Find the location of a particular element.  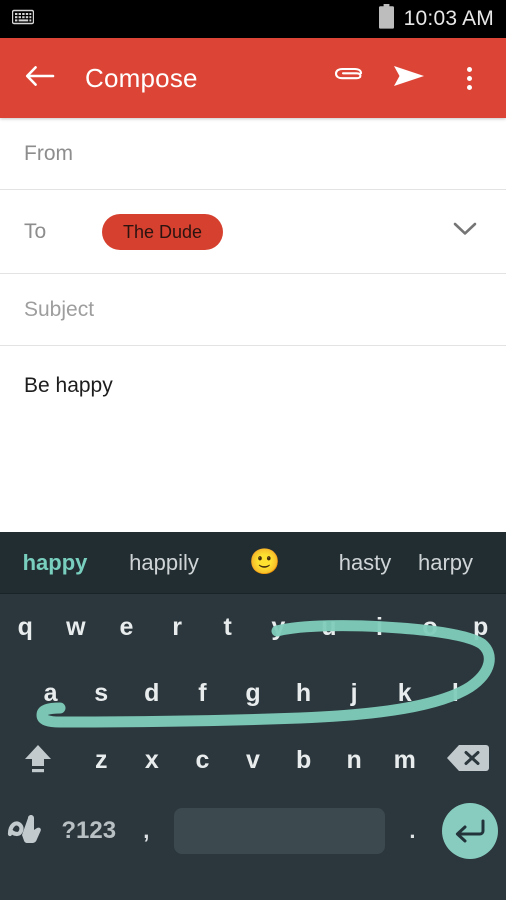

key-w: w is located at coordinates (76, 627).